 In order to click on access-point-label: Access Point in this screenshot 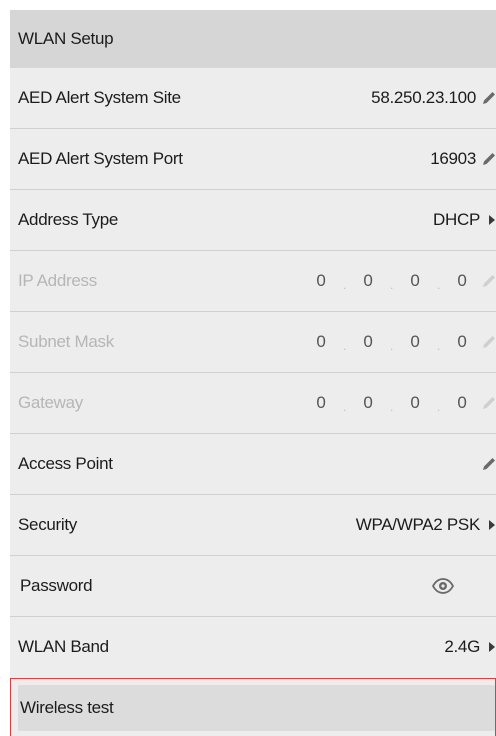, I will do `click(65, 463)`.